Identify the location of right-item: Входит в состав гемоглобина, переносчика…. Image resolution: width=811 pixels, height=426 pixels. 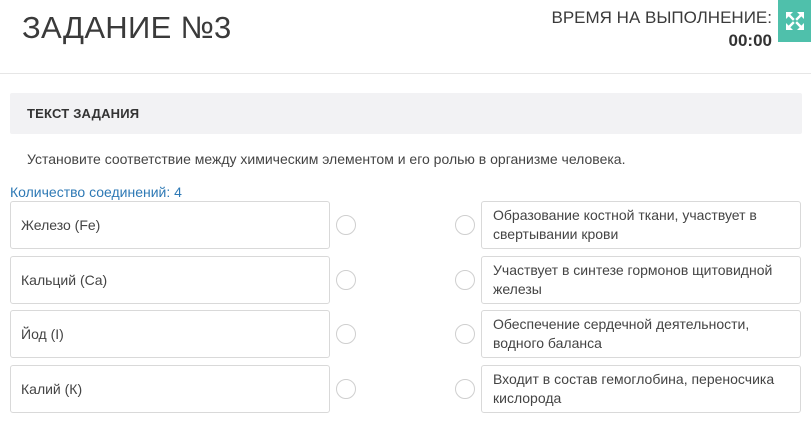
(641, 389).